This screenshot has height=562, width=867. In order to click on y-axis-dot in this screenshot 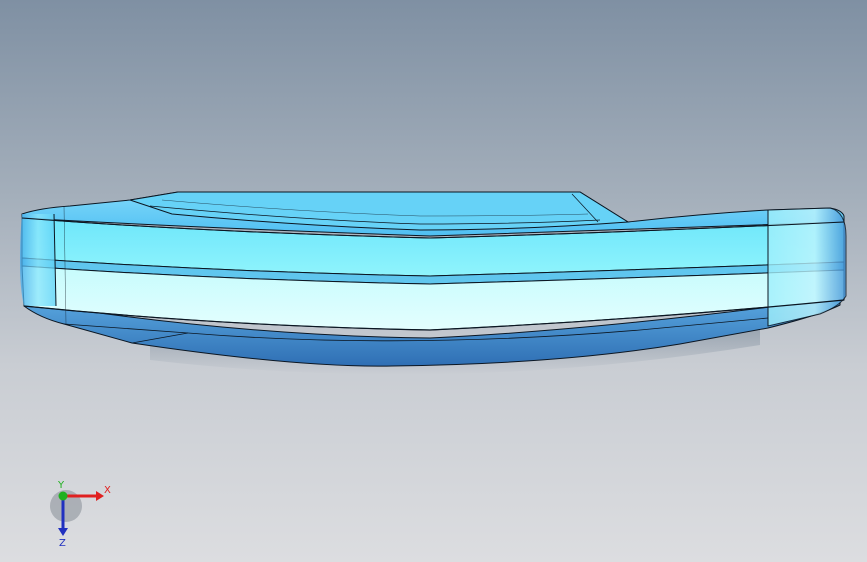, I will do `click(63, 496)`.